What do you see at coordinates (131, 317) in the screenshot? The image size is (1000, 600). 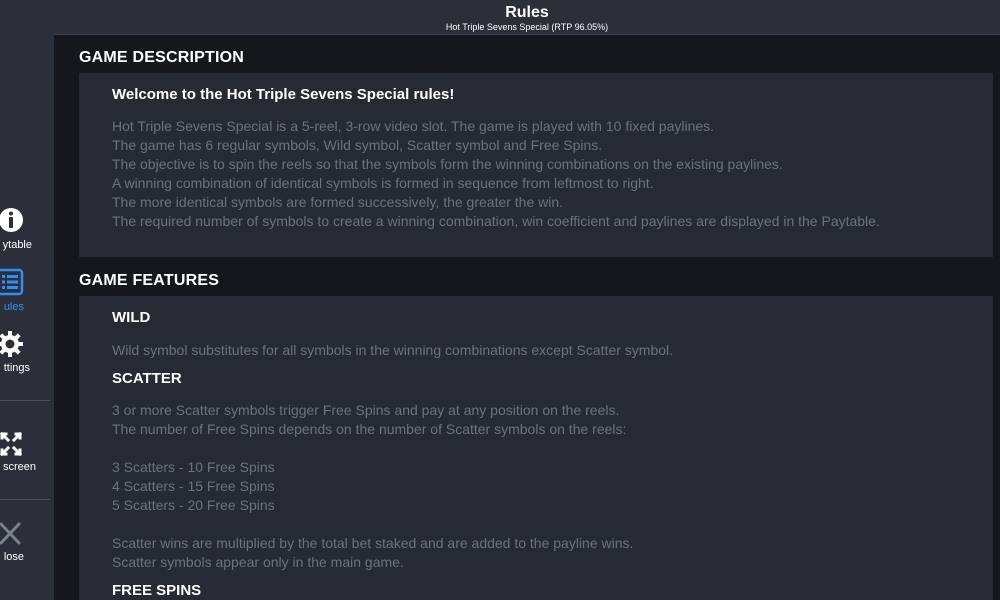 I see `wild-heading: WILD` at bounding box center [131, 317].